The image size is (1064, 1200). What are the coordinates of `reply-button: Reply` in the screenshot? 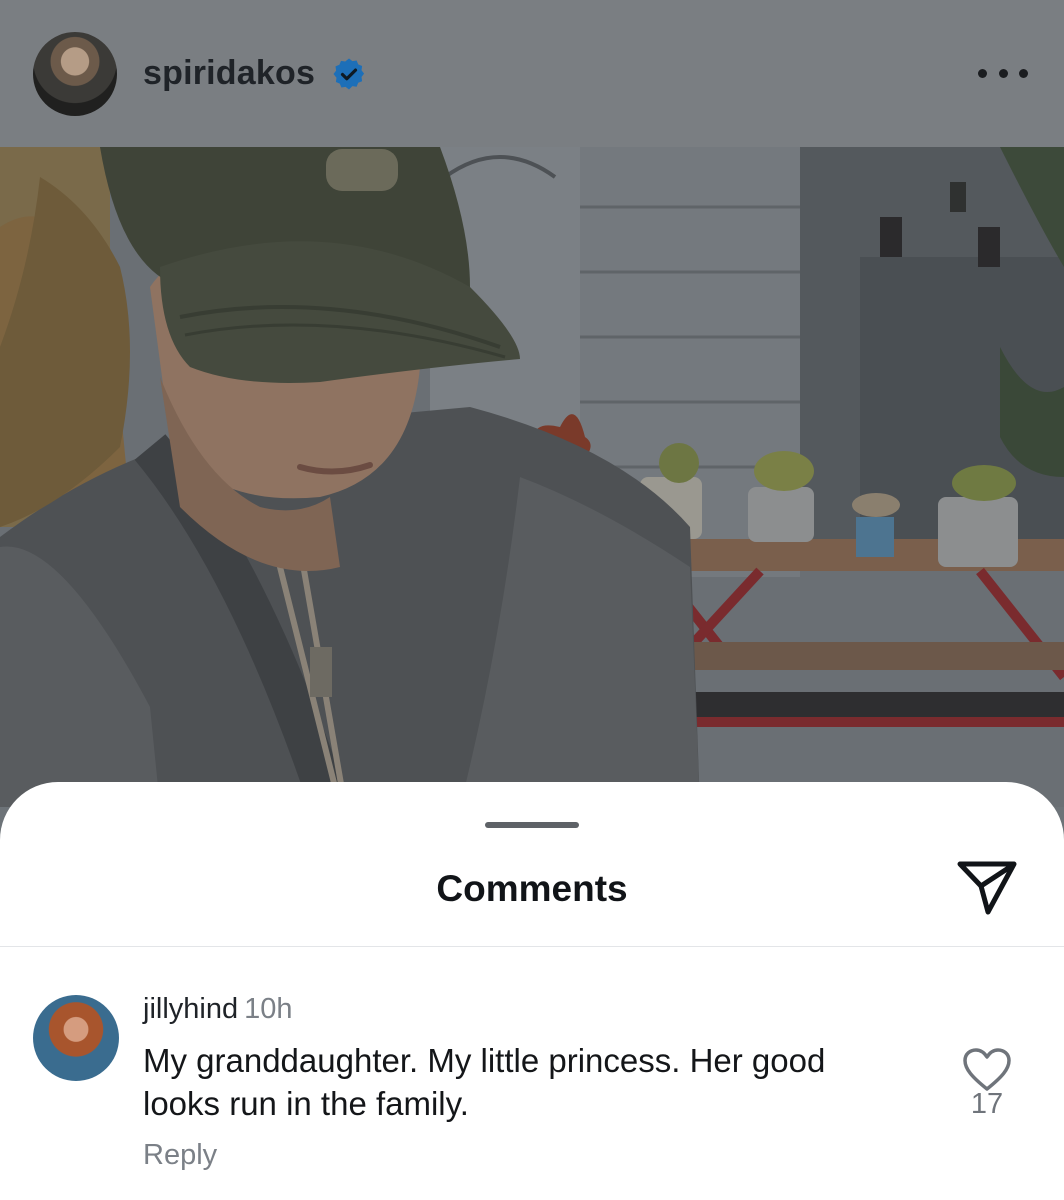 It's located at (180, 1155).